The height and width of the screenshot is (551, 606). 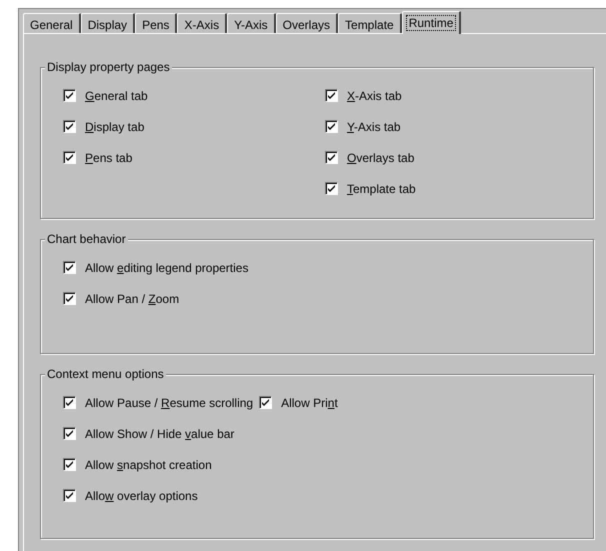 What do you see at coordinates (374, 95) in the screenshot?
I see `checkbox-label: X-Axis tab` at bounding box center [374, 95].